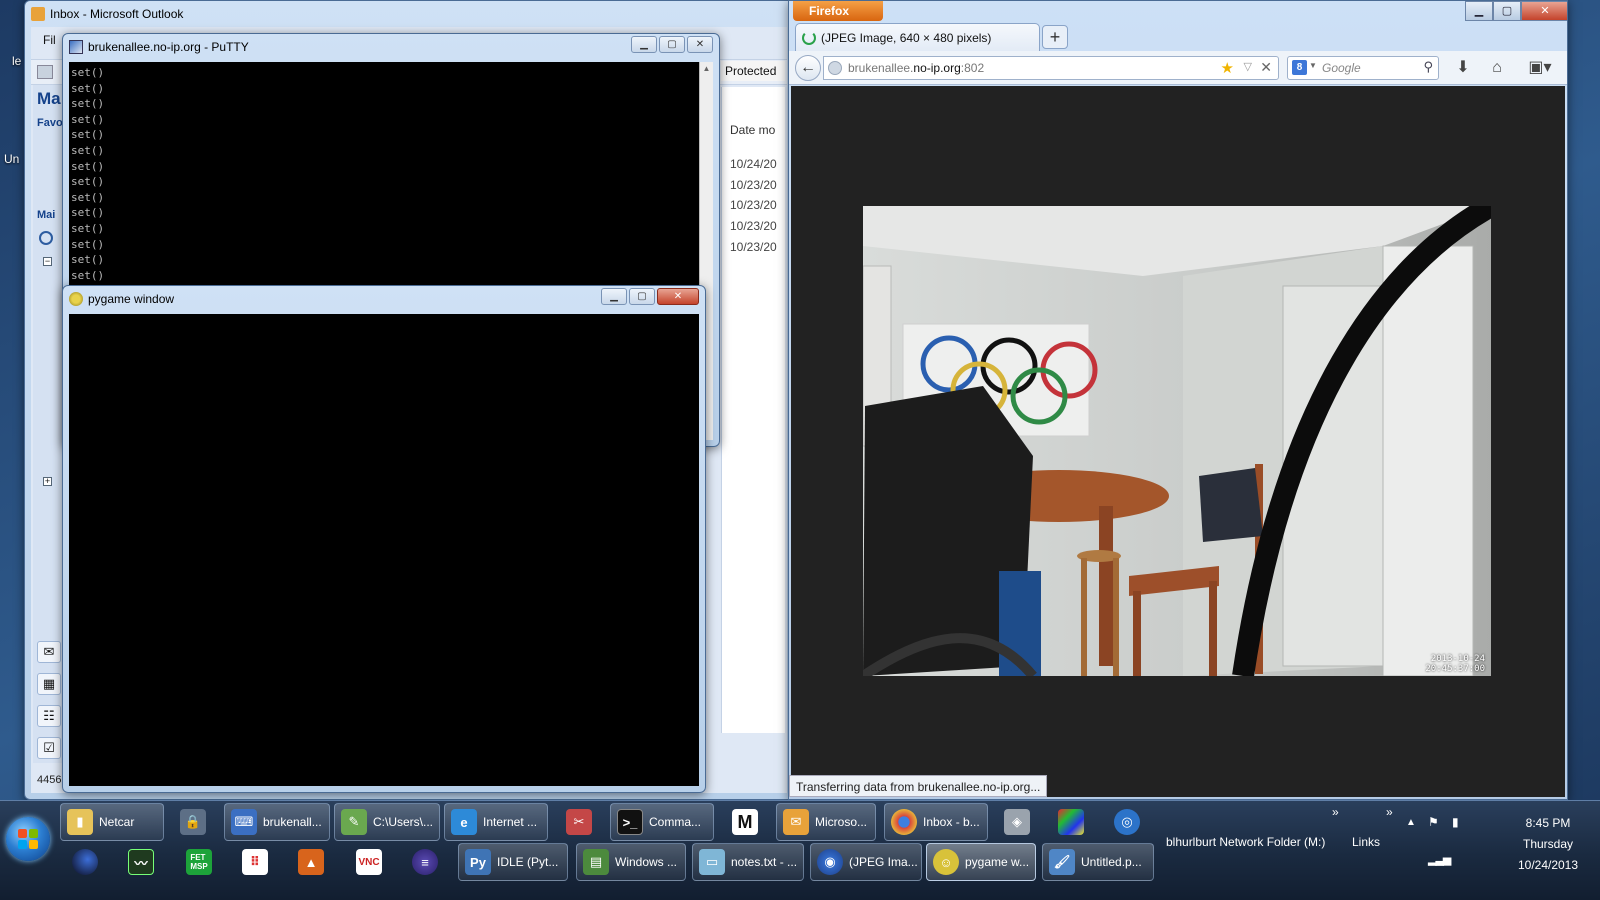 The width and height of the screenshot is (1600, 900). What do you see at coordinates (50, 123) in the screenshot?
I see `outlook-favorites-header: Favo` at bounding box center [50, 123].